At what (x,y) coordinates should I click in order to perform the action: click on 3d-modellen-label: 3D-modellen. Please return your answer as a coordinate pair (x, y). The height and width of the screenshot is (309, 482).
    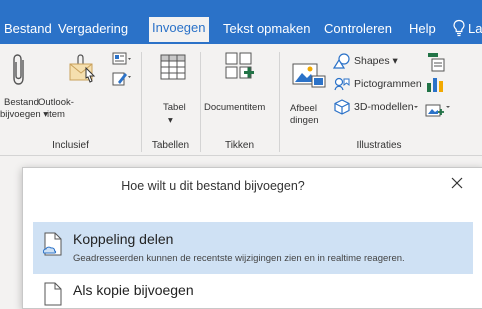
    Looking at the image, I should click on (384, 107).